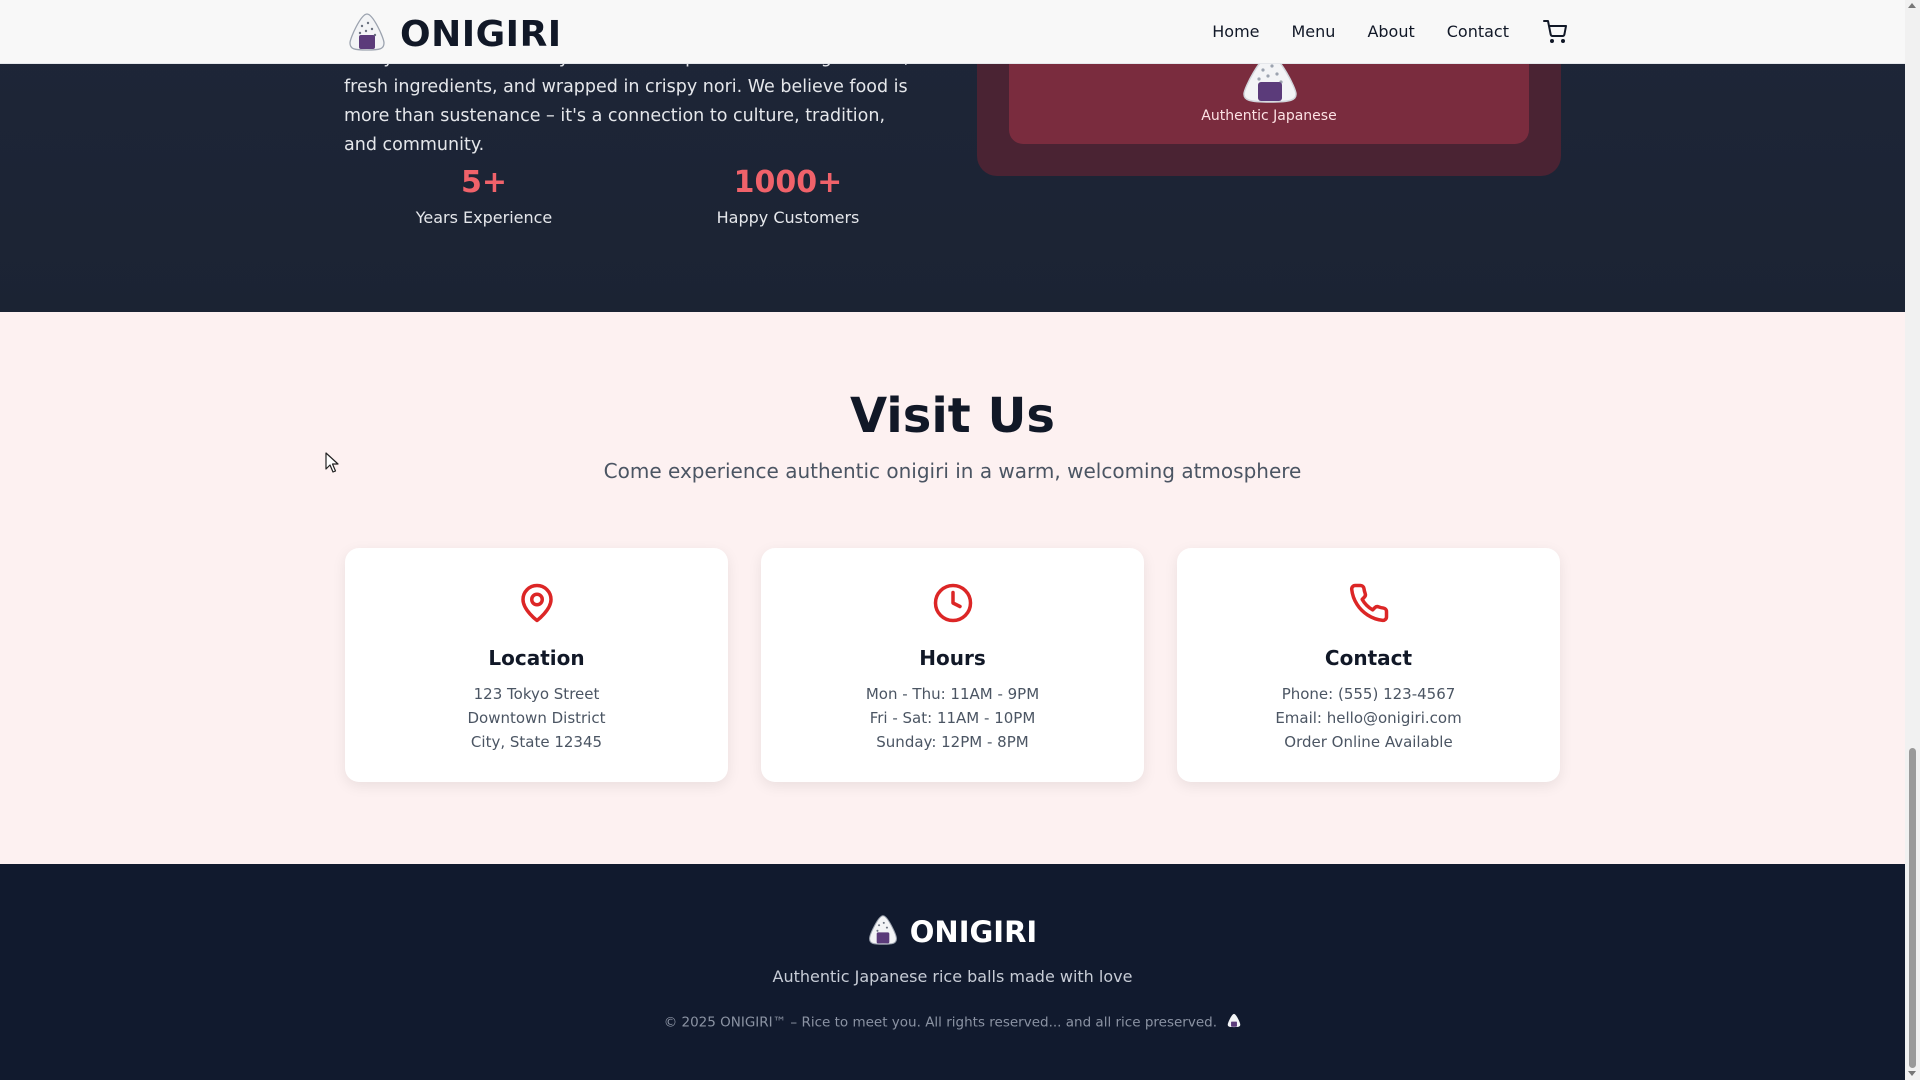 The height and width of the screenshot is (1080, 1920). I want to click on stat-label: Years Experience, so click(484, 217).